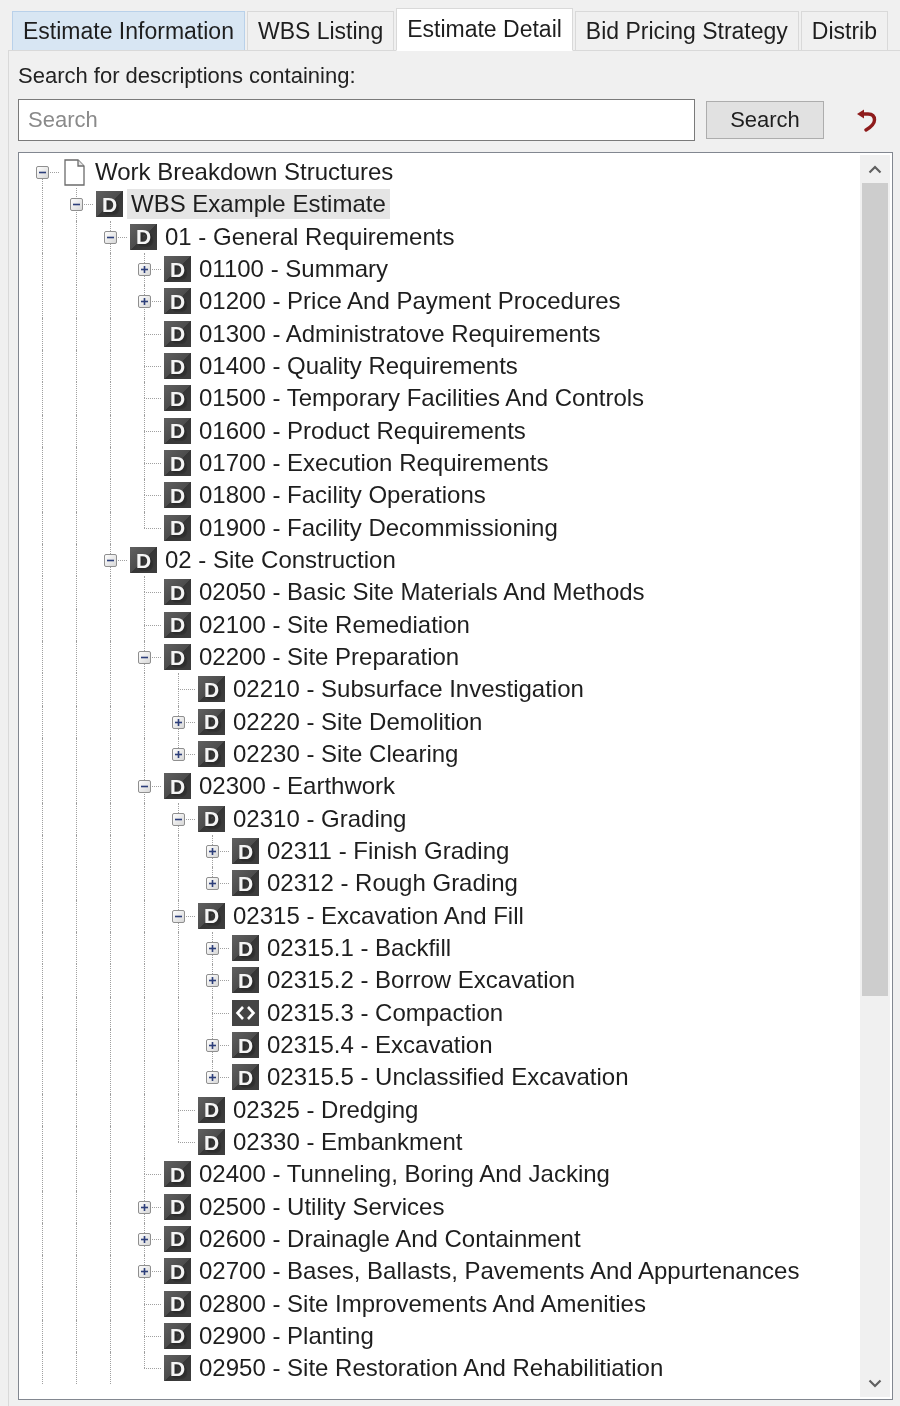 This screenshot has height=1406, width=900. I want to click on undo-arrow-icon, so click(867, 120).